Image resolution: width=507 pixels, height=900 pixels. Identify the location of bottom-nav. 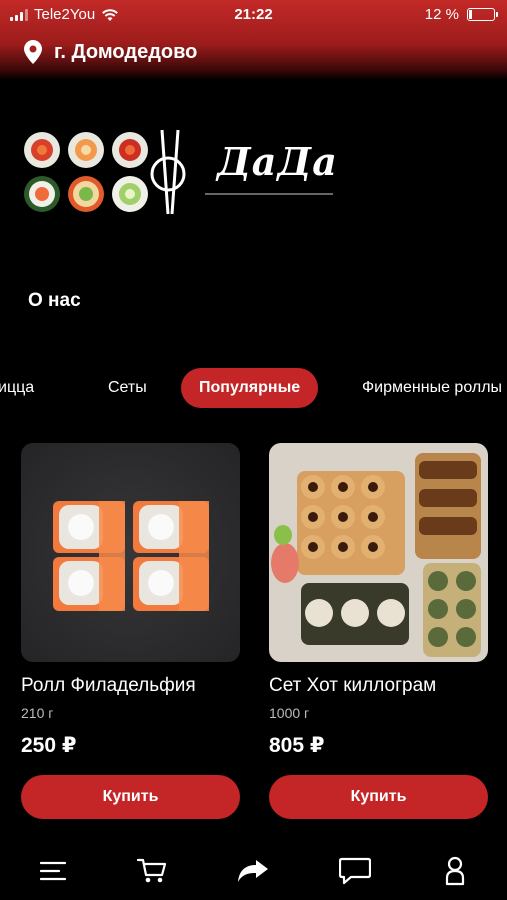
(253, 870).